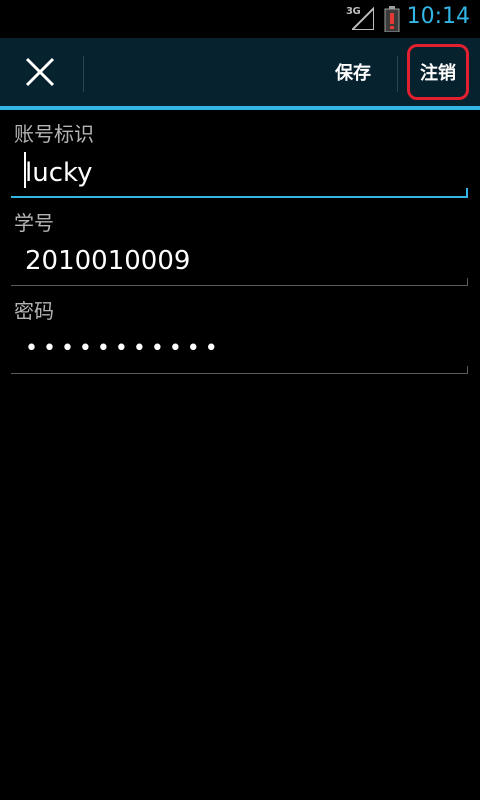  Describe the element at coordinates (353, 72) in the screenshot. I see `save-button: 保存` at that location.